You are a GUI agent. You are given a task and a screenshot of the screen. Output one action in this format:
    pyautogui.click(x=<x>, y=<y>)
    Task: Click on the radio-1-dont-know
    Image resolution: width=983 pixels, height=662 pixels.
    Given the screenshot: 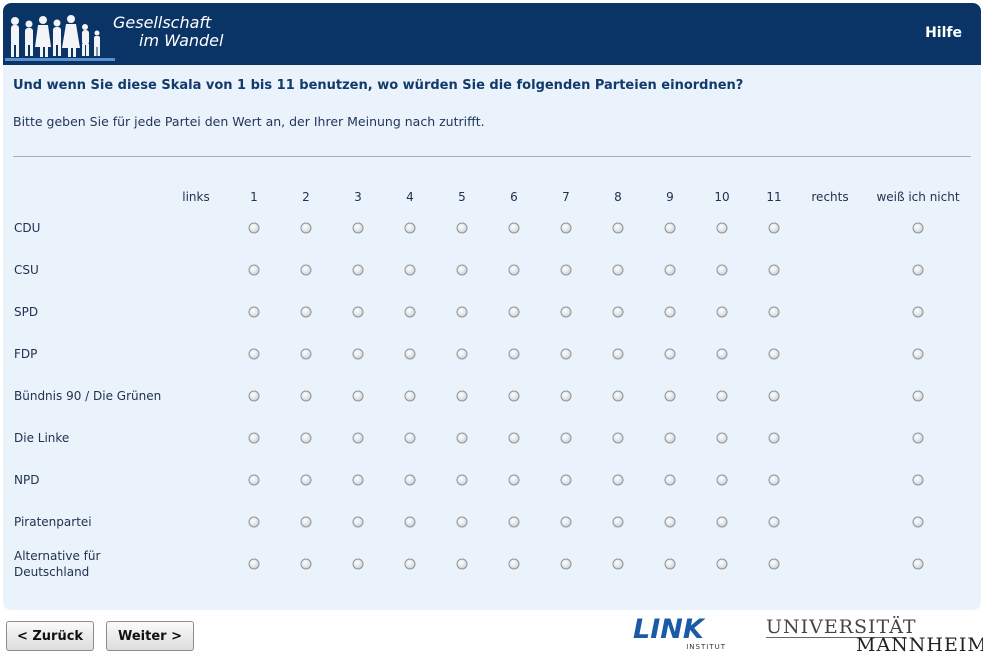 What is the action you would take?
    pyautogui.click(x=918, y=270)
    